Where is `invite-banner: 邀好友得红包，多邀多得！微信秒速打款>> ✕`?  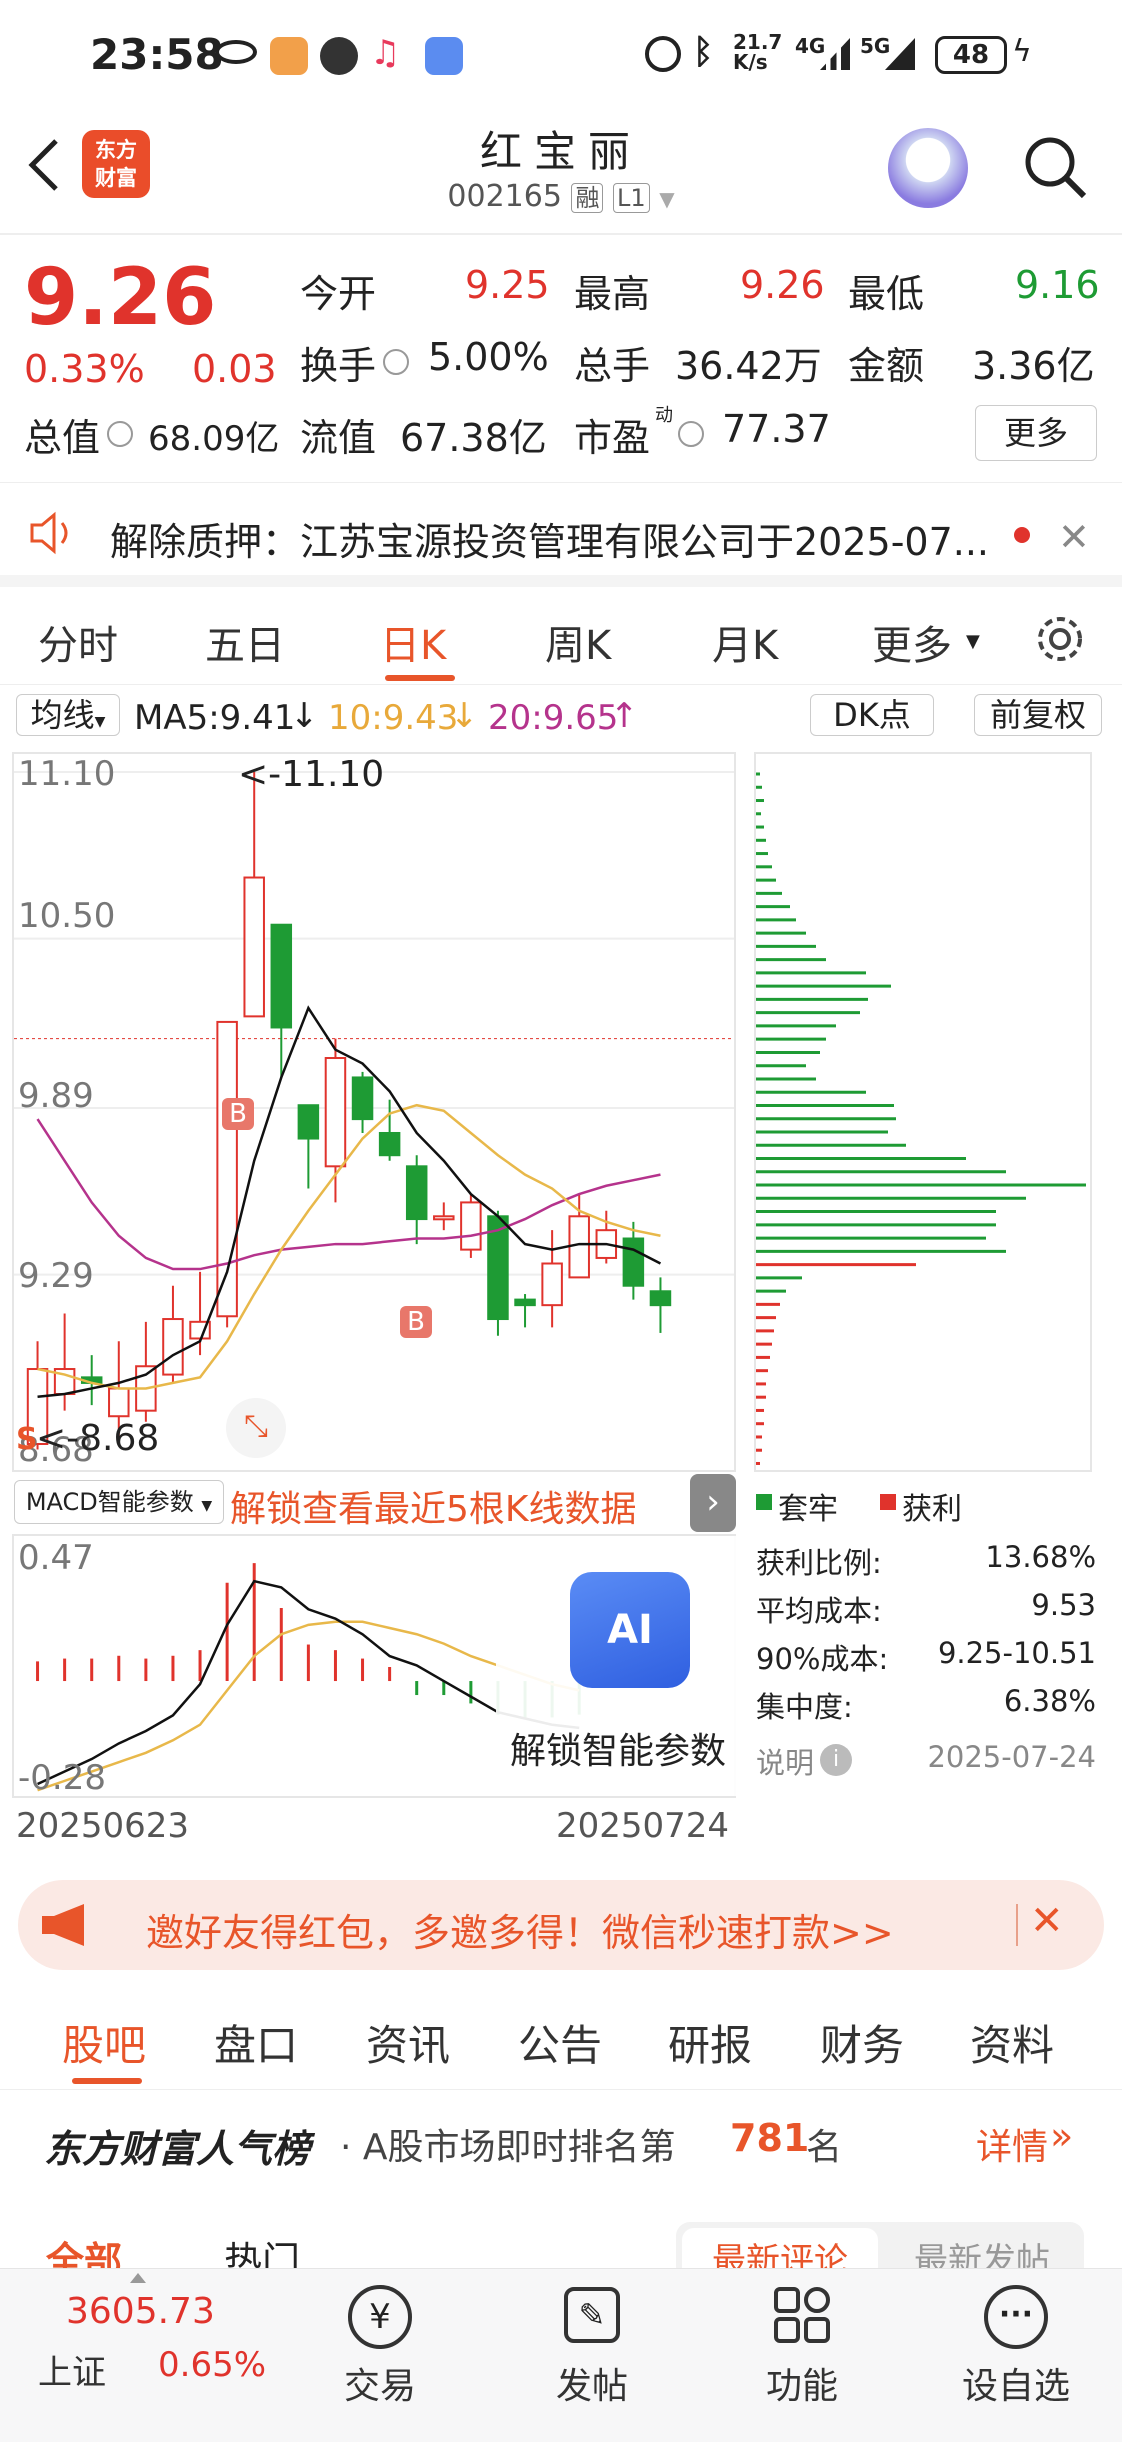
invite-banner: 邀好友得红包，多邀多得！微信秒速打款>> ✕ is located at coordinates (561, 1925).